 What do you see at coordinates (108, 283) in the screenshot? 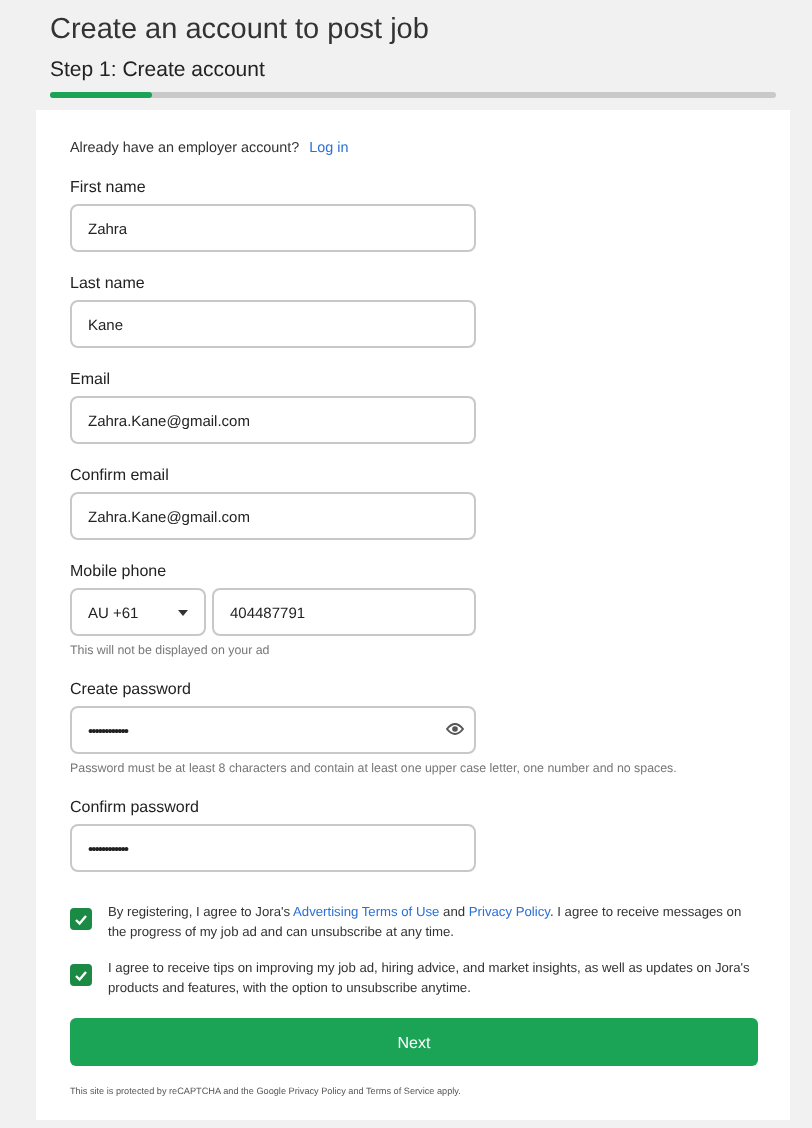
I see `field-label: Last name` at bounding box center [108, 283].